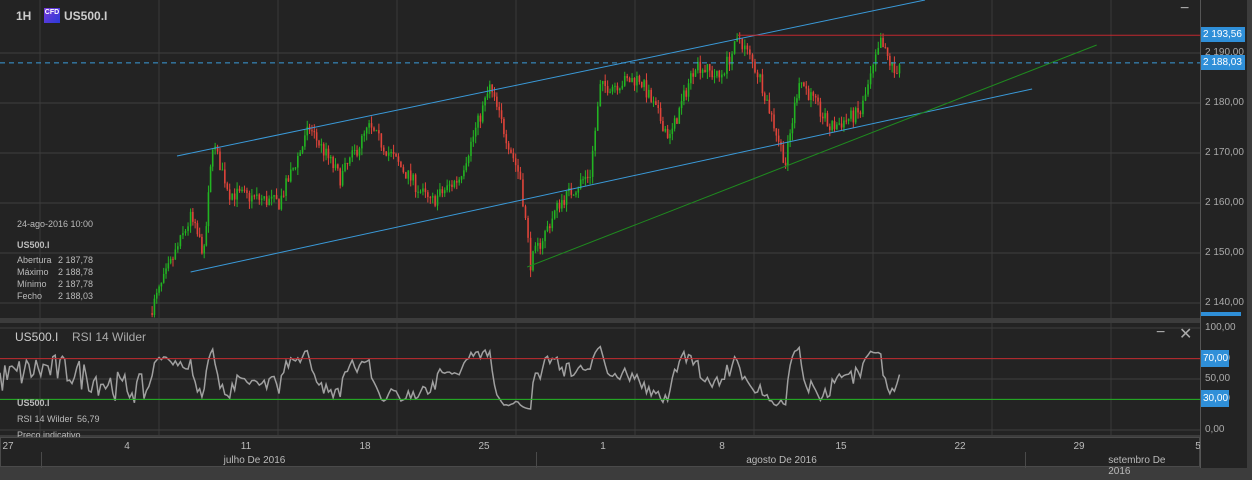  What do you see at coordinates (85, 16) in the screenshot?
I see `instrument-label: US500.I` at bounding box center [85, 16].